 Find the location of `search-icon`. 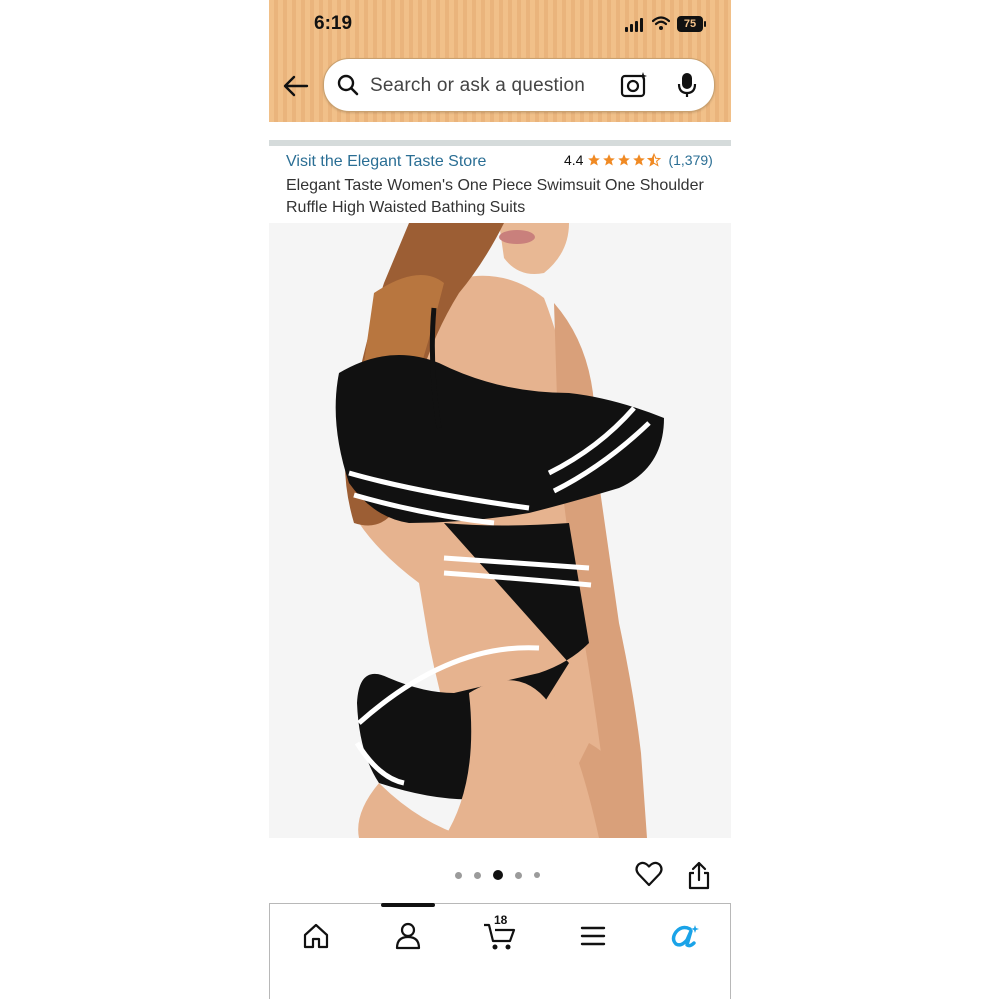

search-icon is located at coordinates (348, 85).